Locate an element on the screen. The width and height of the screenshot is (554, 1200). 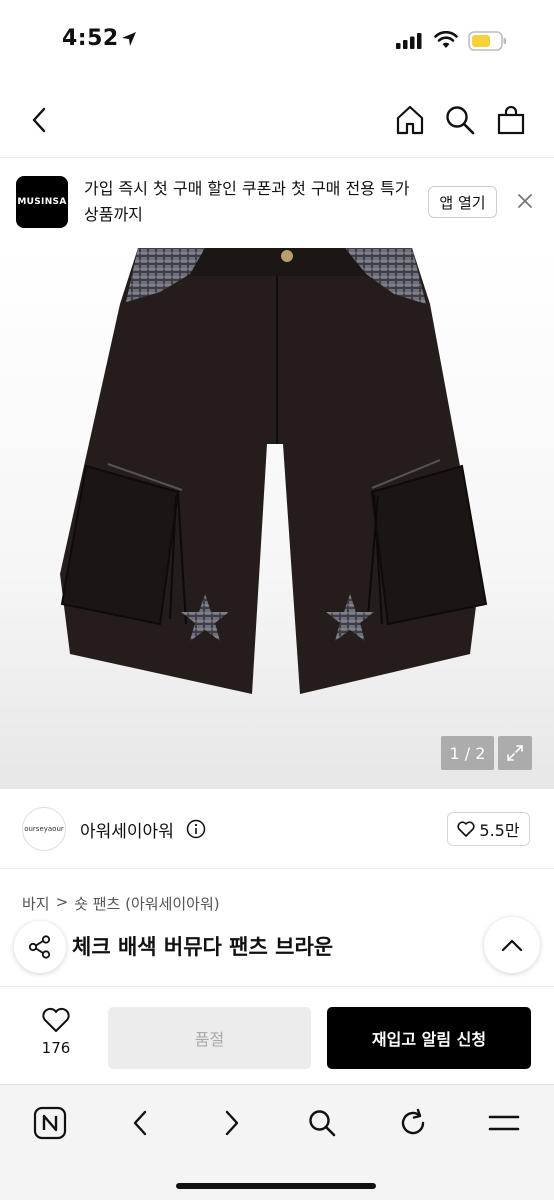
browser-search-button is located at coordinates (322, 1123).